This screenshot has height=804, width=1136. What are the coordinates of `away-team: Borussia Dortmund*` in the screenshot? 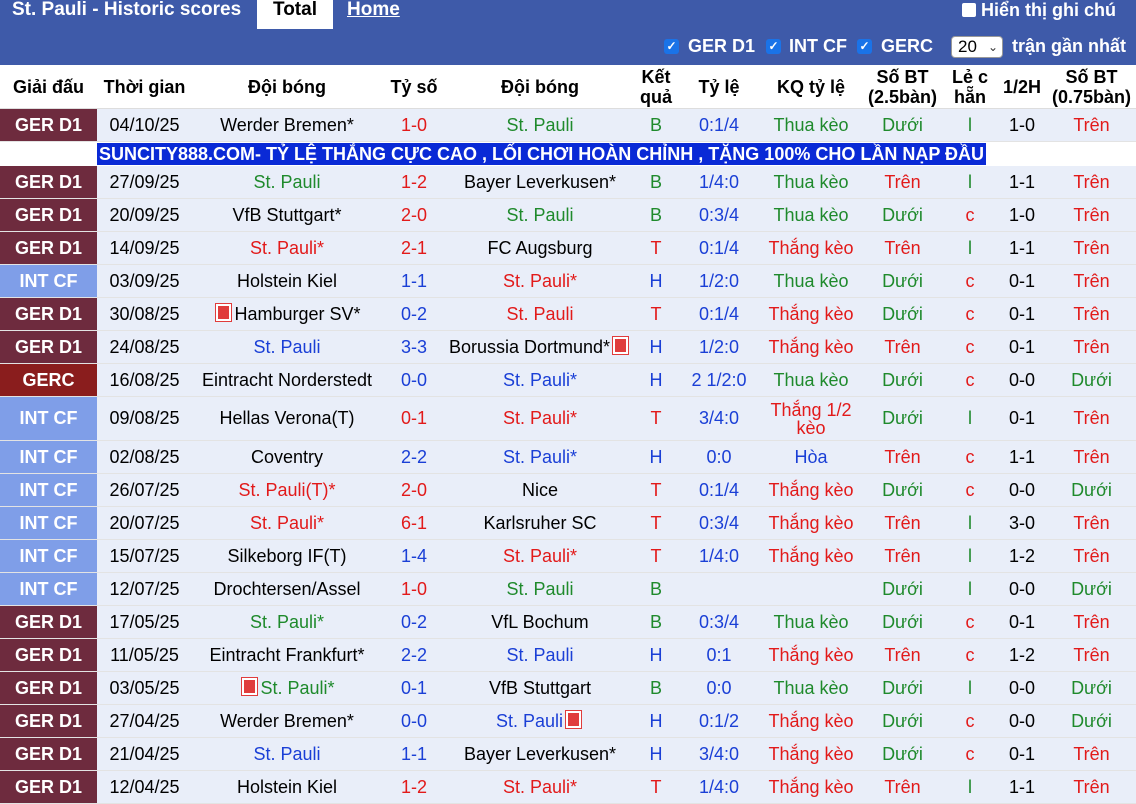 It's located at (540, 347).